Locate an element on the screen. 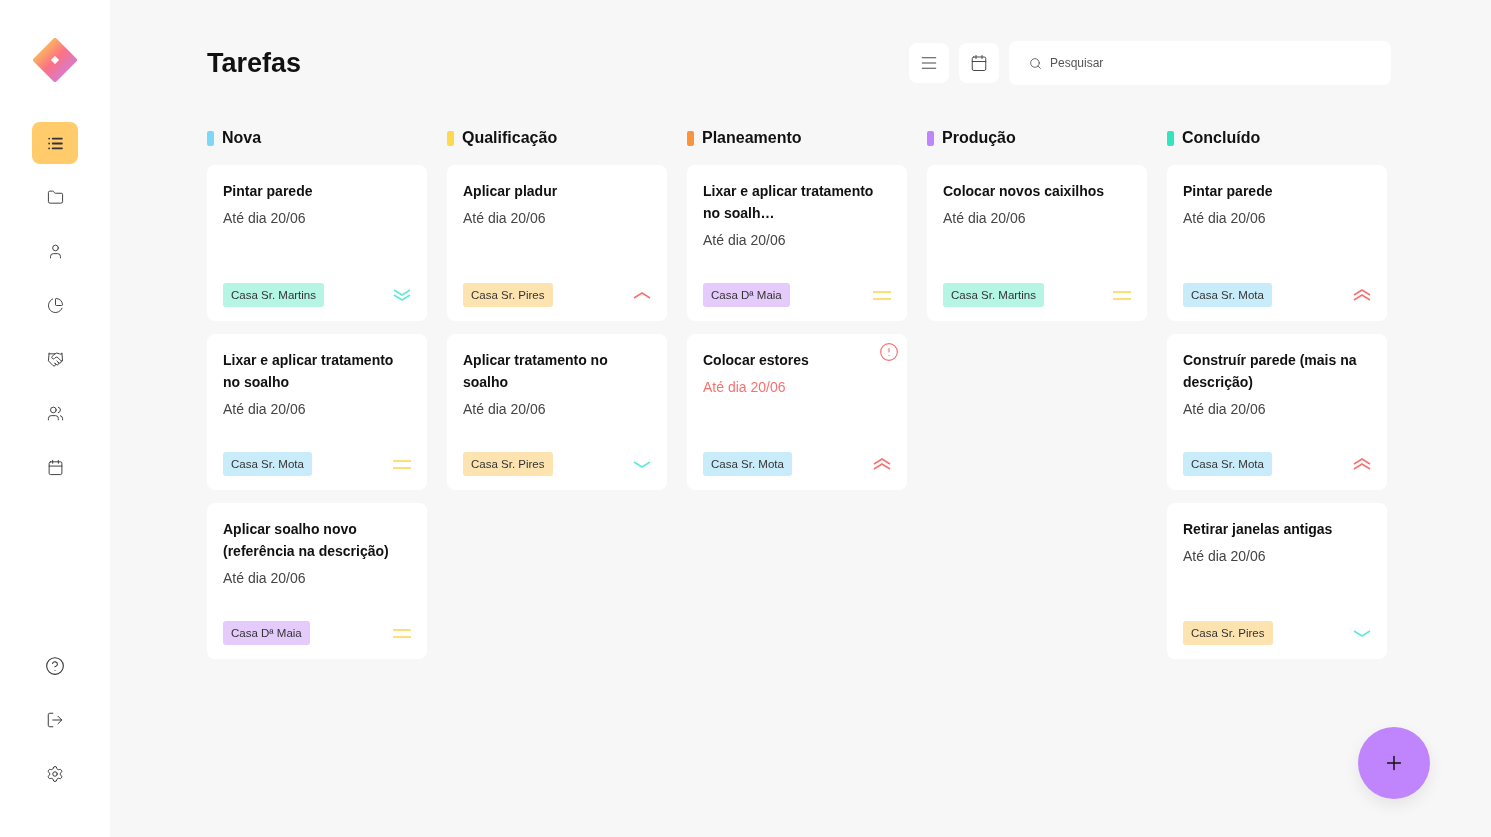 The image size is (1491, 837). task-card: Colocar novos caixilhos Até dia 20/06 Casa Sr. Martins is located at coordinates (1037, 243).